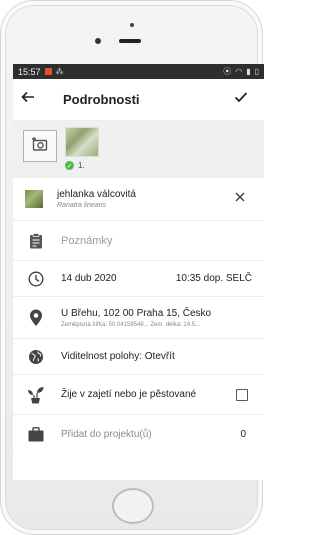 This screenshot has width=320, height=535. I want to click on photo-caption: ✓ 1., so click(75, 165).